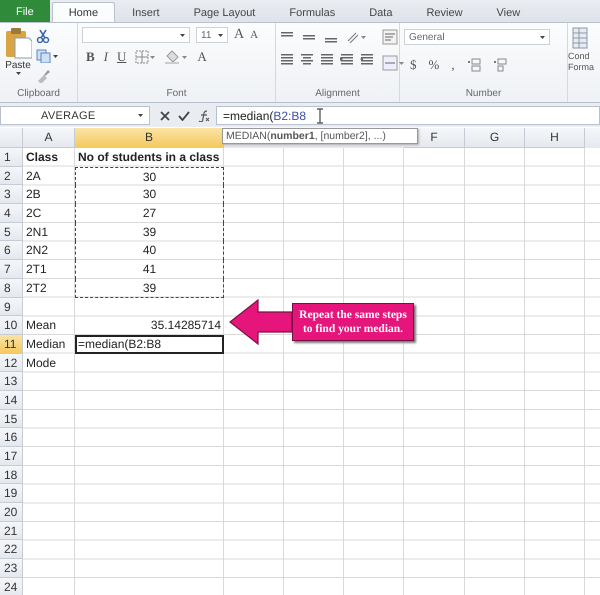 Image resolution: width=600 pixels, height=595 pixels. I want to click on callout-box: Repeat the same steps to find your median., so click(353, 322).